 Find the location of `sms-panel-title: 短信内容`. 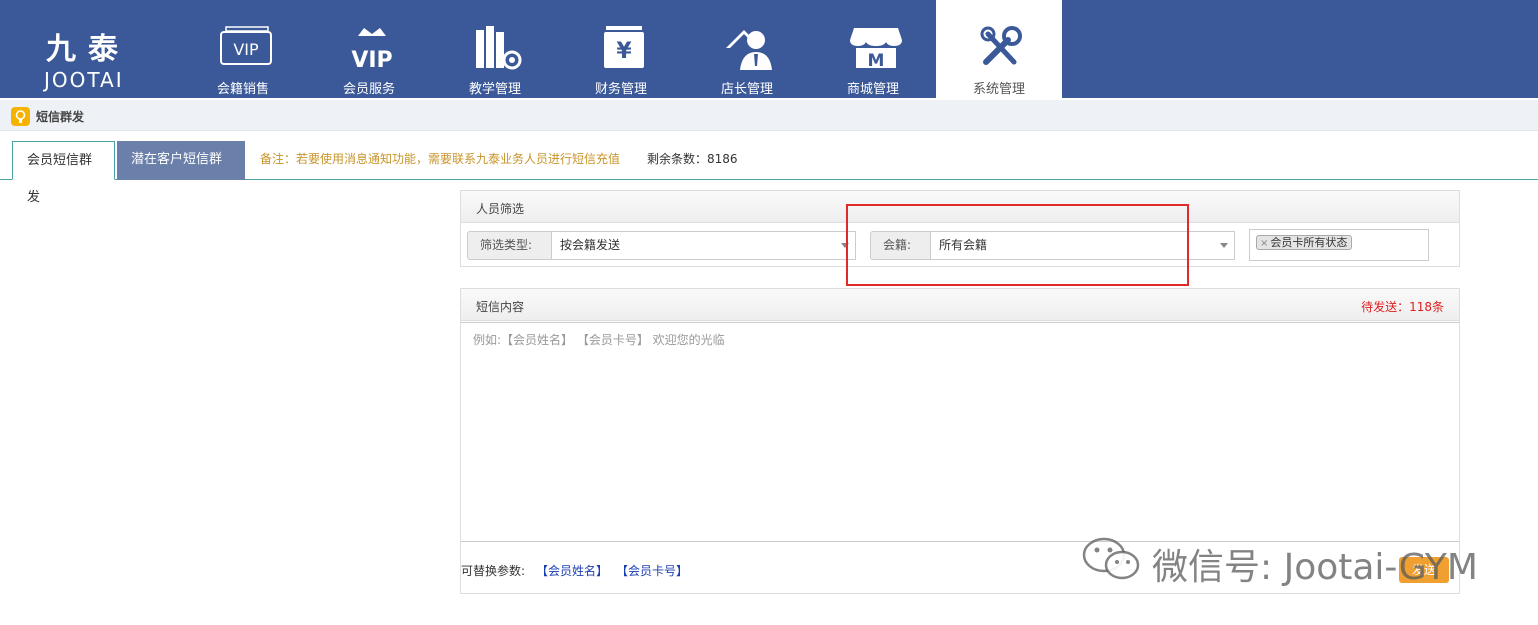

sms-panel-title: 短信内容 is located at coordinates (500, 307).